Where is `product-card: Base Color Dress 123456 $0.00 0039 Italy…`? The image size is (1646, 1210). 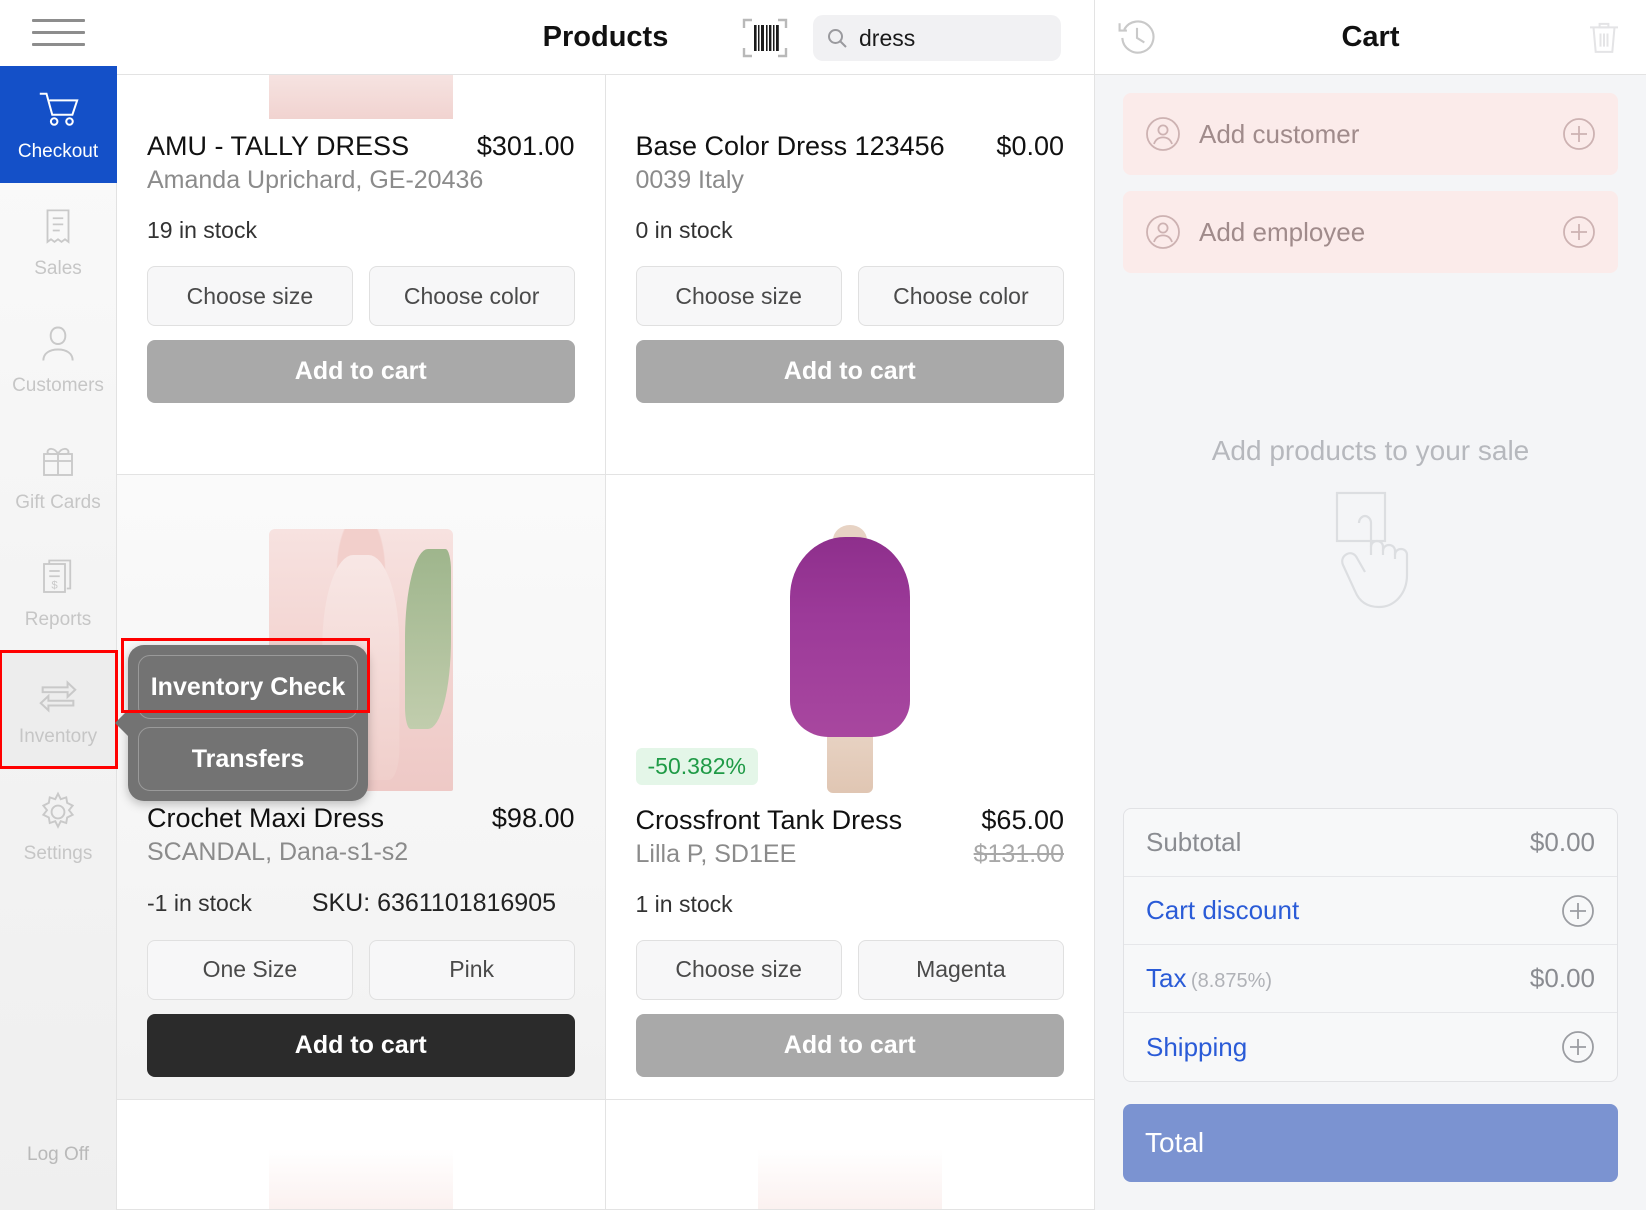 product-card: Base Color Dress 123456 $0.00 0039 Italy… is located at coordinates (850, 275).